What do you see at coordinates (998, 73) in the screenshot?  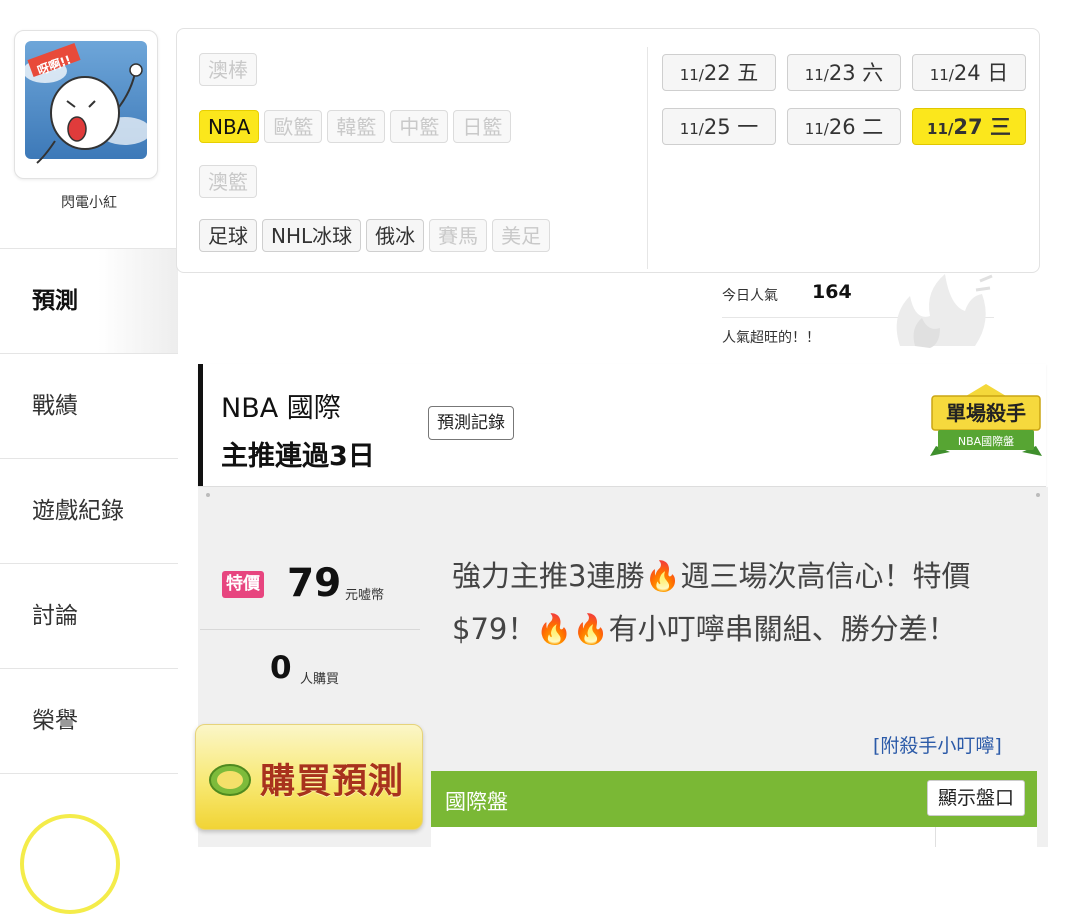 I see `date-weekday: 日` at bounding box center [998, 73].